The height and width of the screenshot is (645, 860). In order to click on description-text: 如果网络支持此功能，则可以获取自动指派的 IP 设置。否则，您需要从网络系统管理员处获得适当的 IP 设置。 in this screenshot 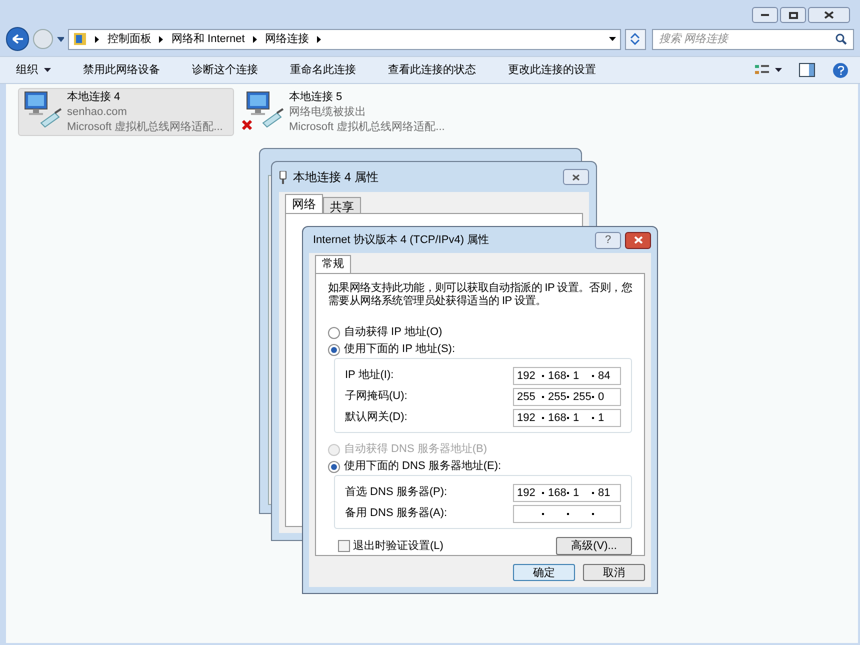, I will do `click(481, 295)`.